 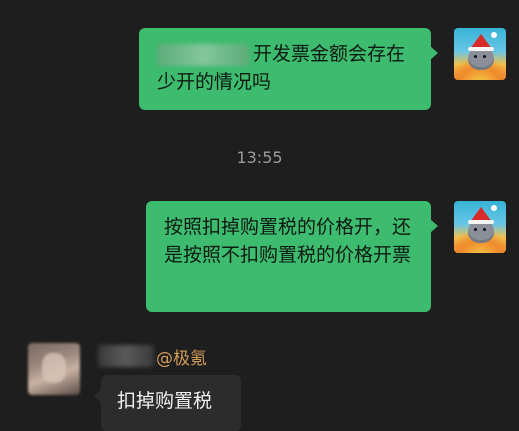 What do you see at coordinates (181, 358) in the screenshot?
I see `sender-name-suffix: @极氪` at bounding box center [181, 358].